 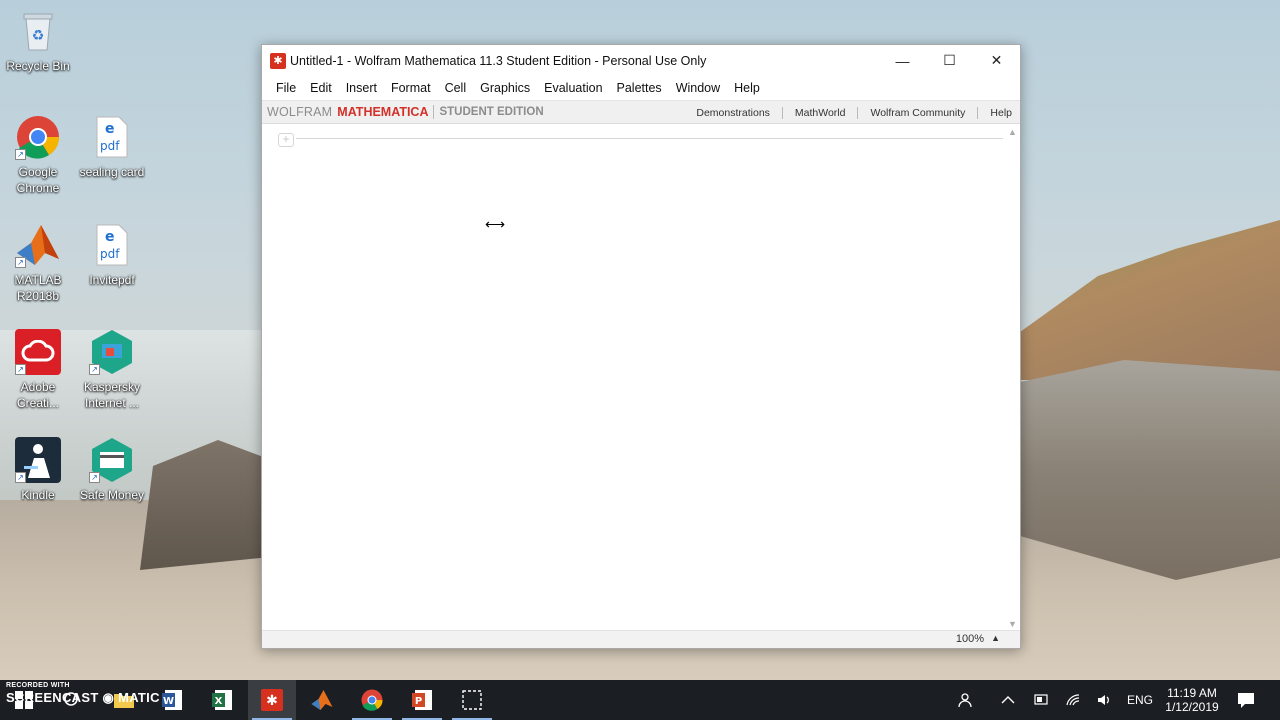 What do you see at coordinates (361, 88) in the screenshot?
I see `menu-insert: Insert` at bounding box center [361, 88].